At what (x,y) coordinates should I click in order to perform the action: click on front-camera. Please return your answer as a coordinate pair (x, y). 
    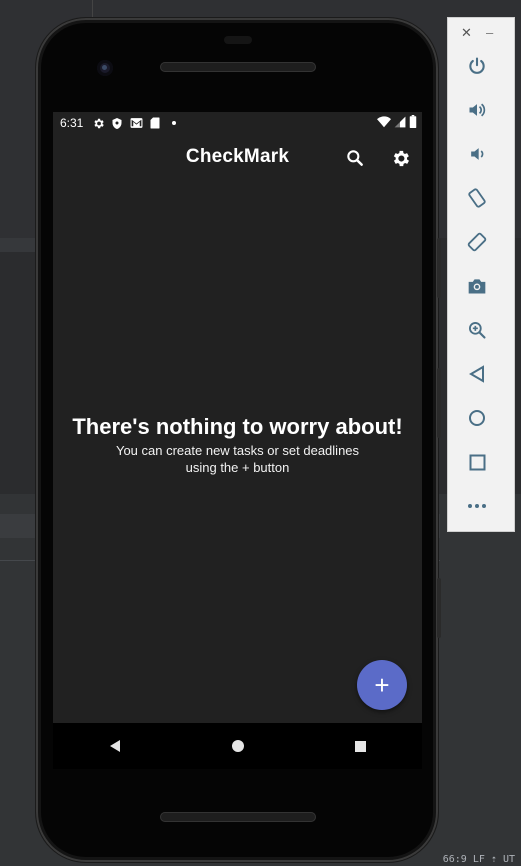
    Looking at the image, I should click on (105, 68).